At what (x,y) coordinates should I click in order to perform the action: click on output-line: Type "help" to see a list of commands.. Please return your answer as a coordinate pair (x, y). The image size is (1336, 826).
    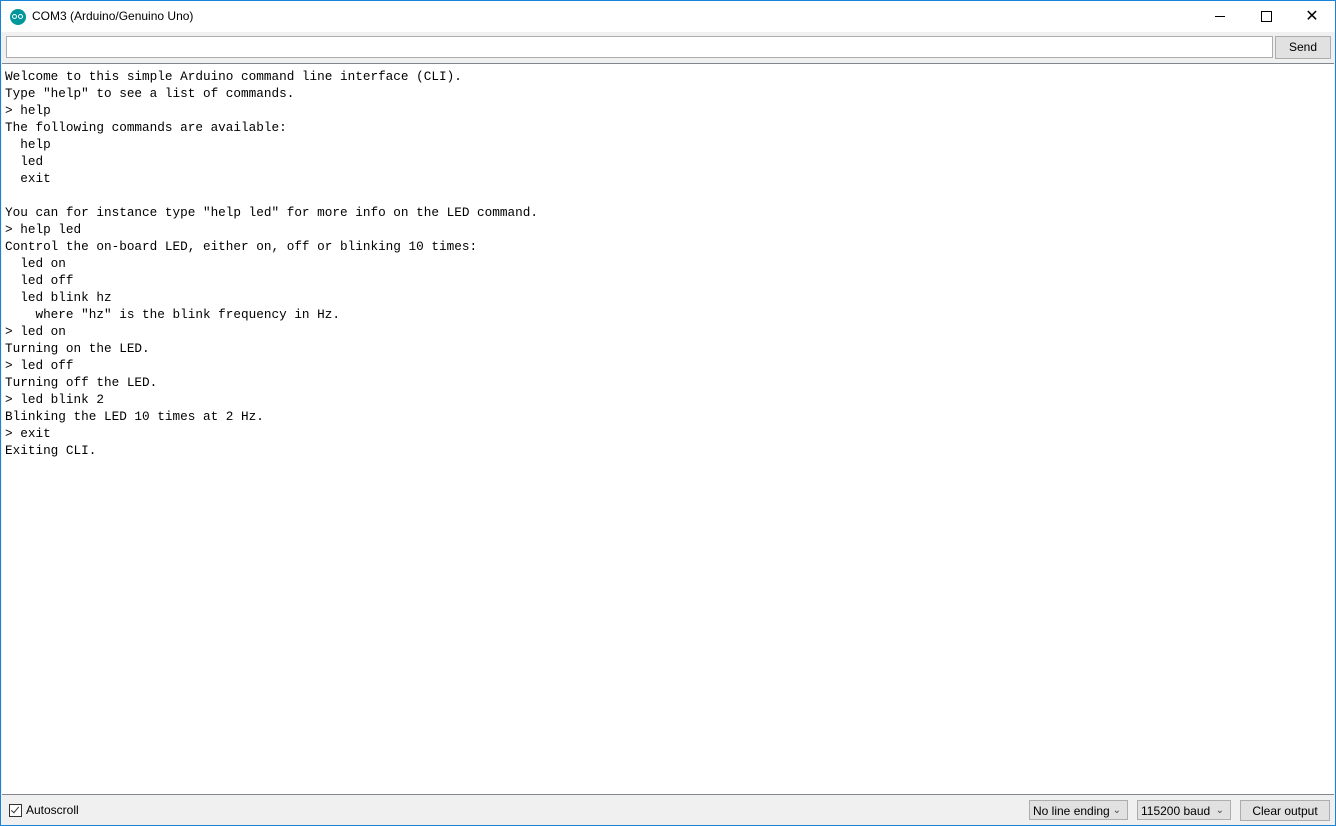
    Looking at the image, I should click on (150, 93).